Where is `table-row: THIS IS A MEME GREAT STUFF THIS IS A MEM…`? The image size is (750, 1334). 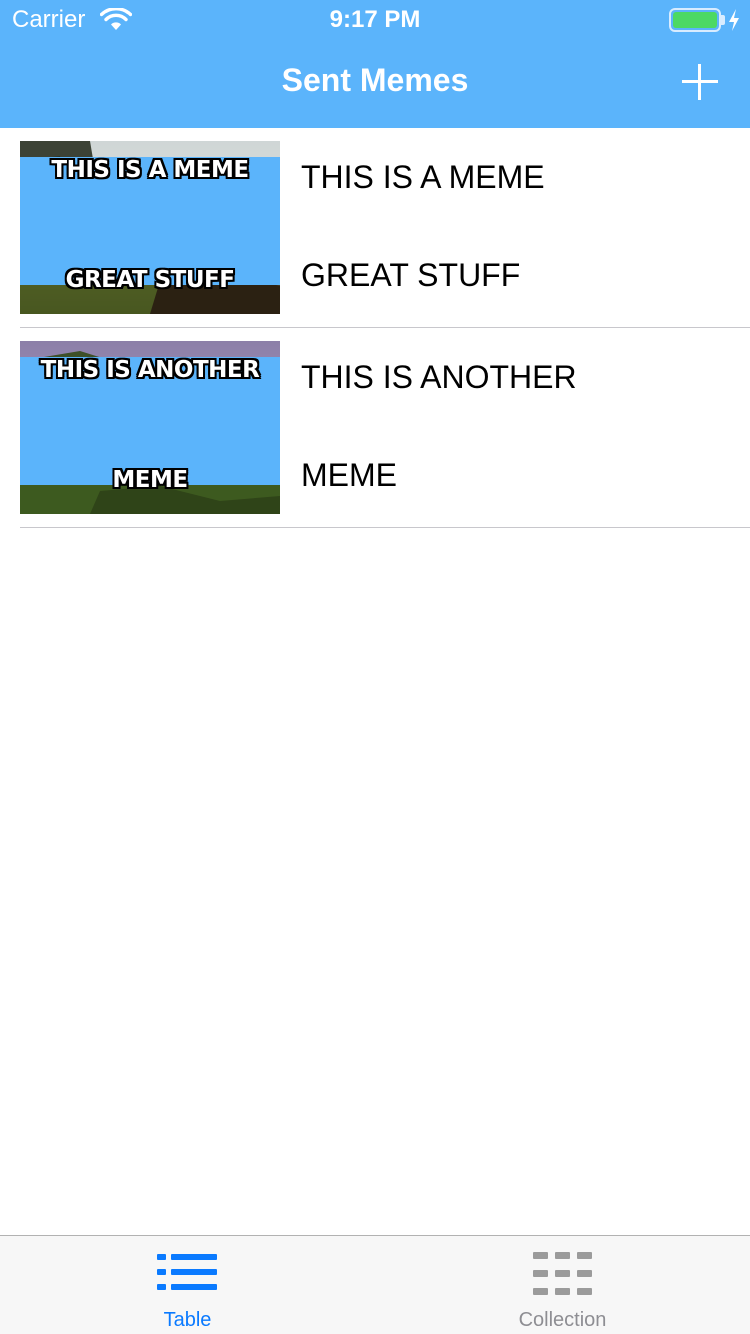 table-row: THIS IS A MEME GREAT STUFF THIS IS A MEM… is located at coordinates (375, 228).